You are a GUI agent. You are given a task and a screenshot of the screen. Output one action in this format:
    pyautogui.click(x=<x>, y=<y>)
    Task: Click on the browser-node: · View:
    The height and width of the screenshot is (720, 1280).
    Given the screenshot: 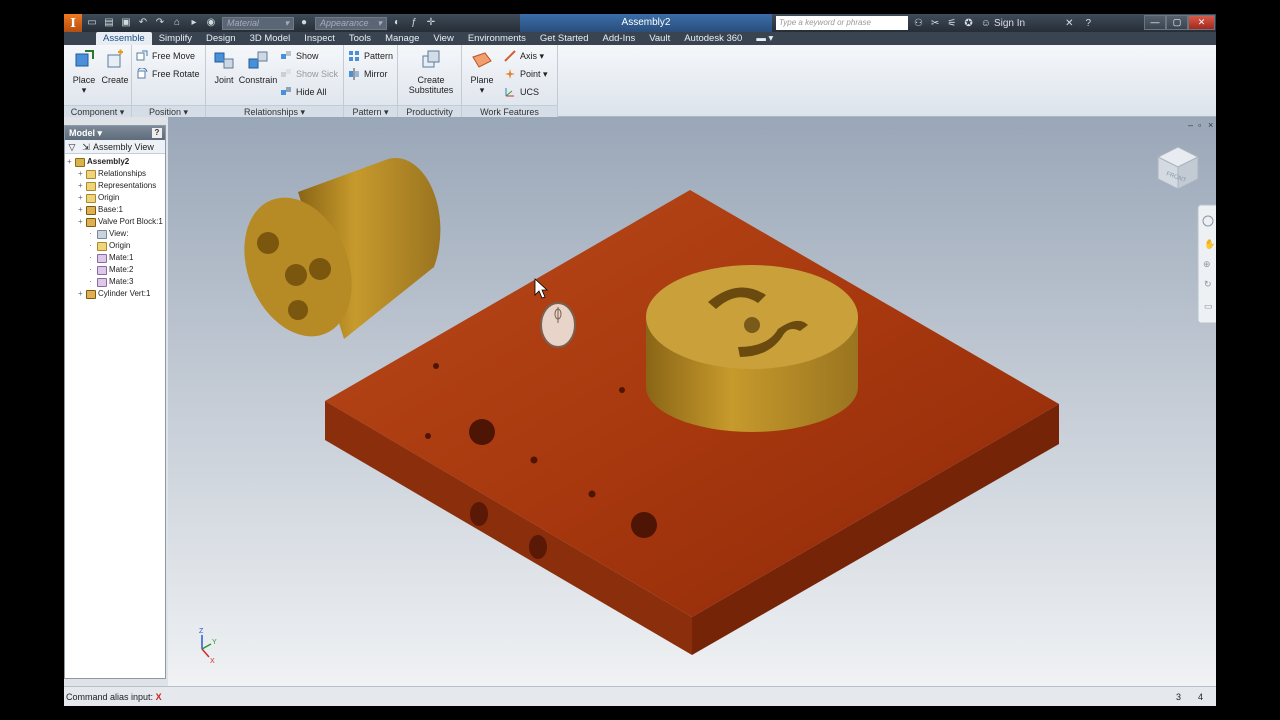 What is the action you would take?
    pyautogui.click(x=115, y=234)
    